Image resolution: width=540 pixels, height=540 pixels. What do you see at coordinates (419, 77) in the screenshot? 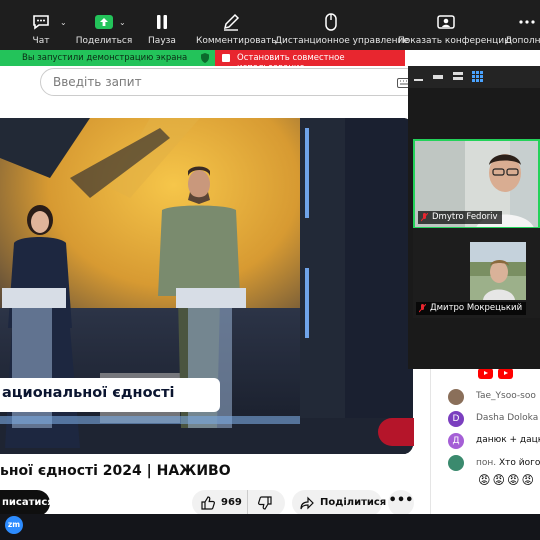
I see `minimize-icon` at bounding box center [419, 77].